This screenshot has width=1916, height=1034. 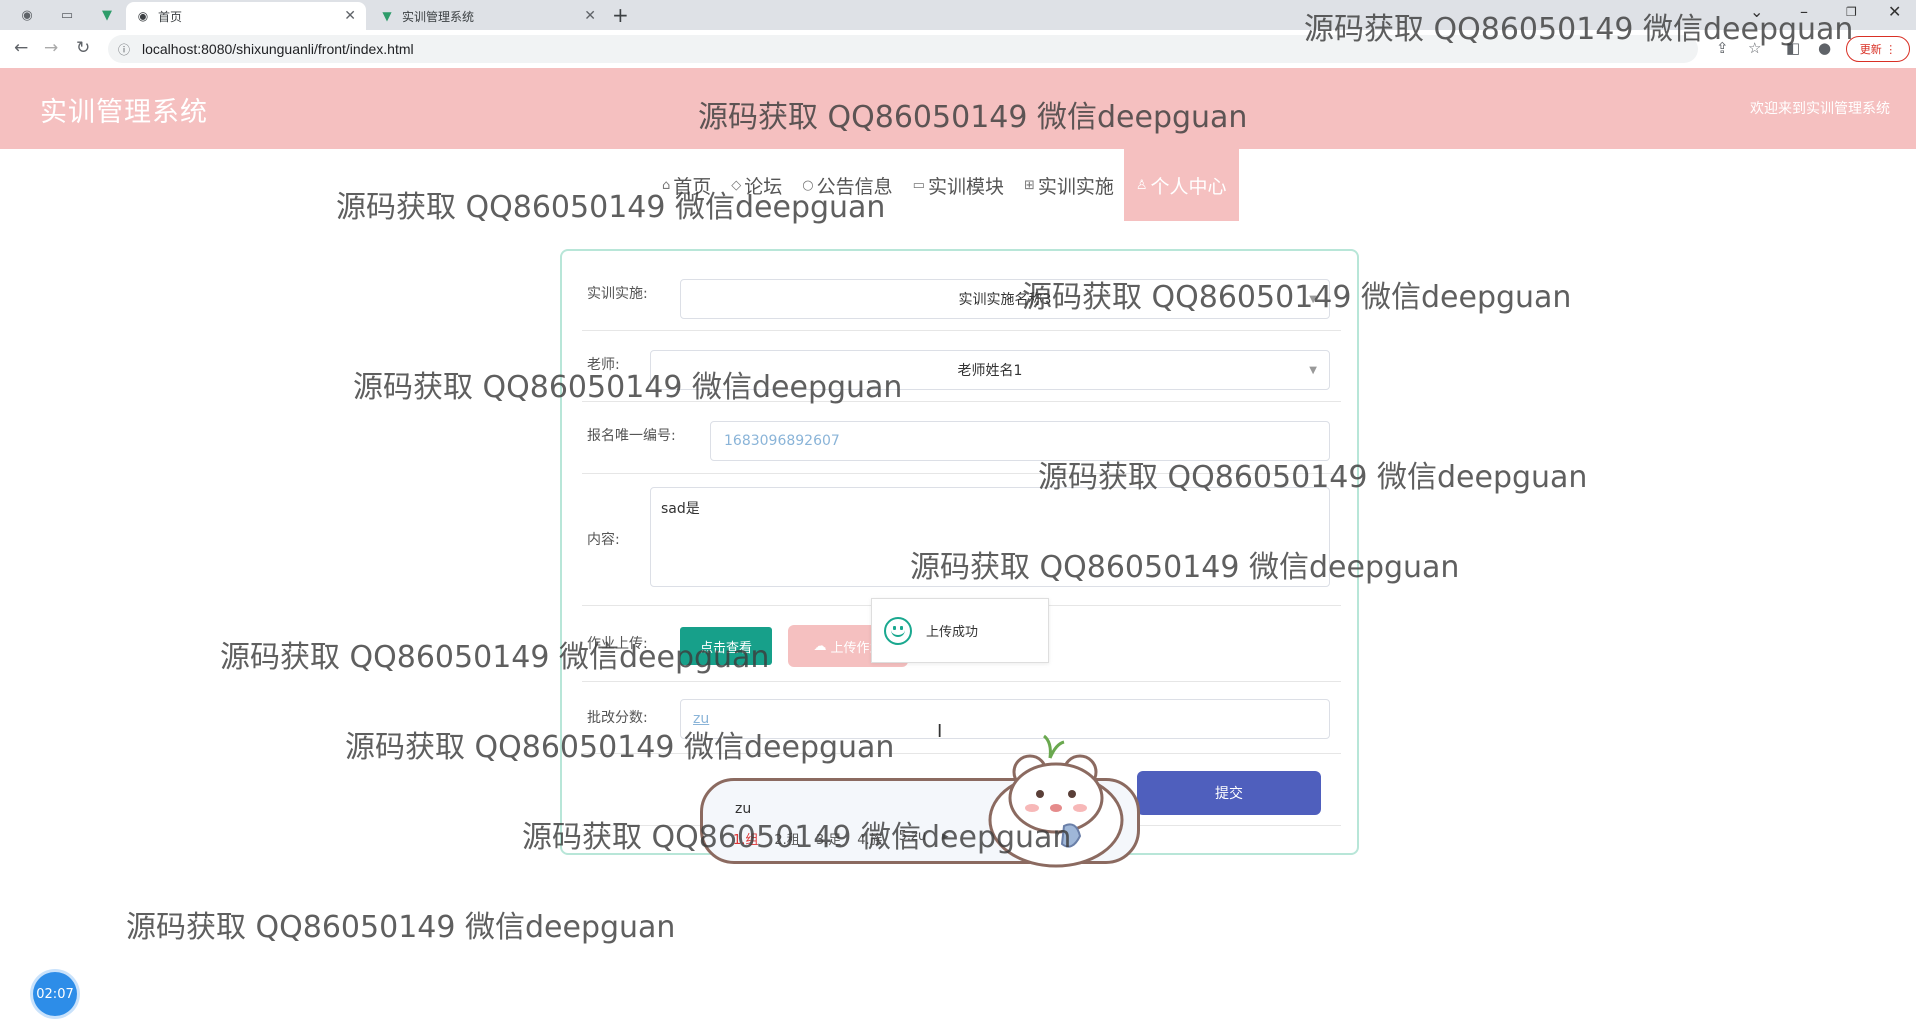 I want to click on ime-candidate: 3.足, so click(x=828, y=838).